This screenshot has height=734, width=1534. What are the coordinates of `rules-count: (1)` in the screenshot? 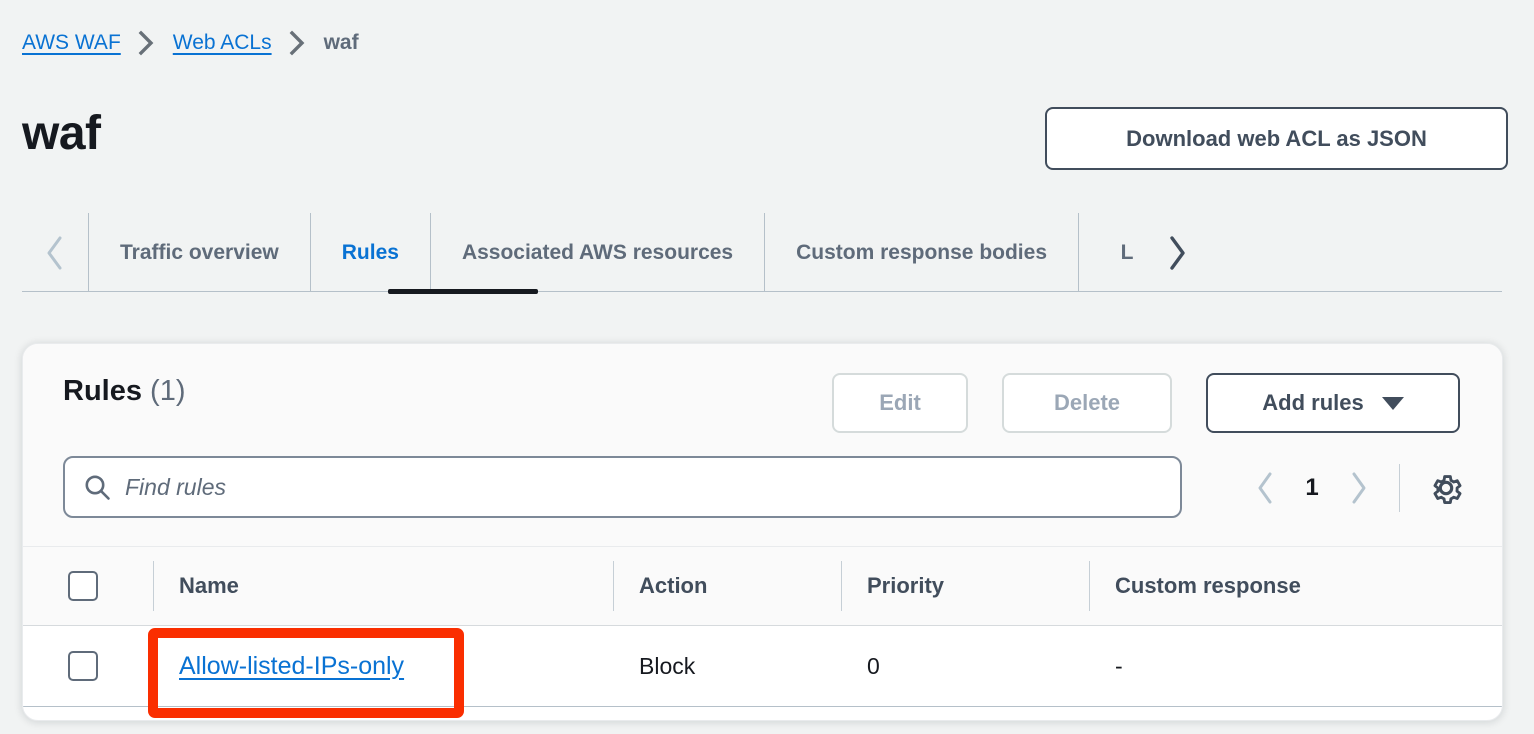 It's located at (168, 391).